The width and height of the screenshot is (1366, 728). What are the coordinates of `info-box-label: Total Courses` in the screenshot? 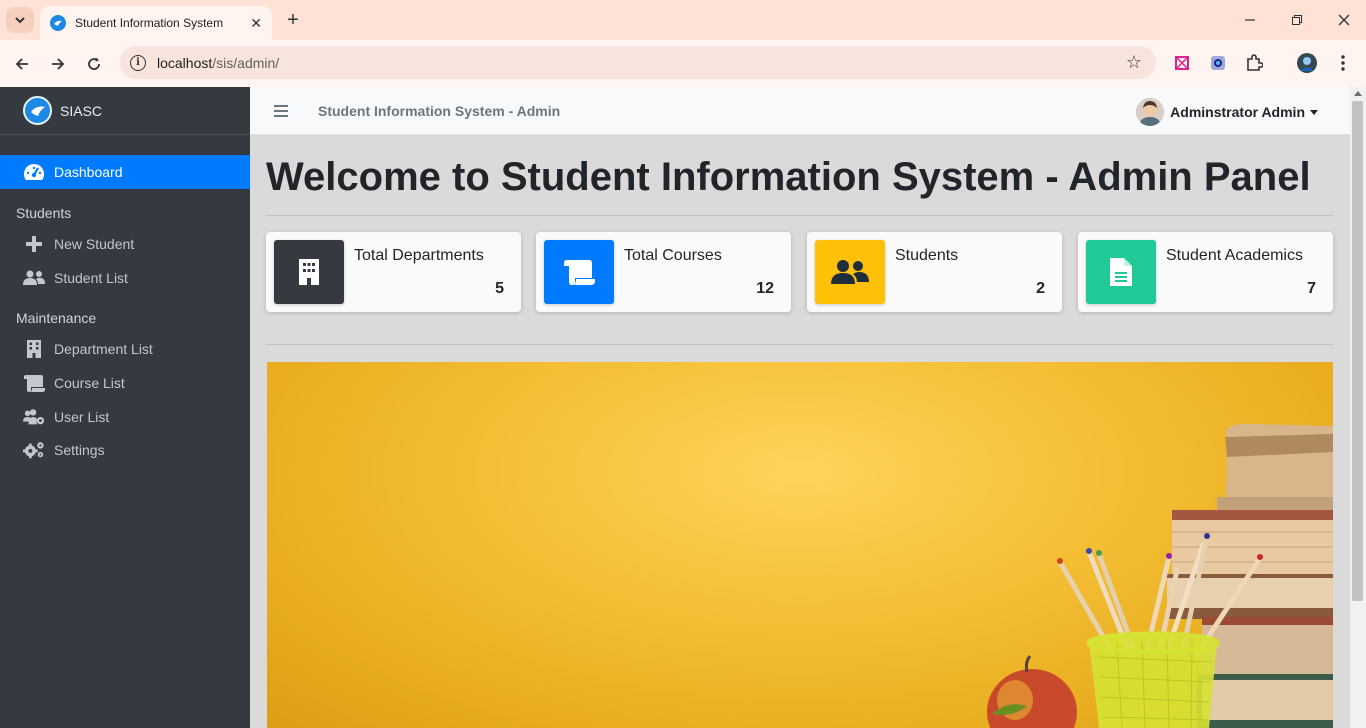 It's located at (673, 255).